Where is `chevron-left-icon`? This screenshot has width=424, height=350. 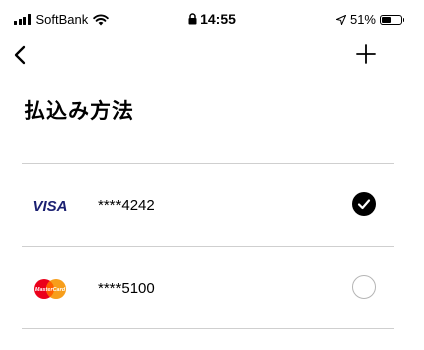 chevron-left-icon is located at coordinates (23, 55).